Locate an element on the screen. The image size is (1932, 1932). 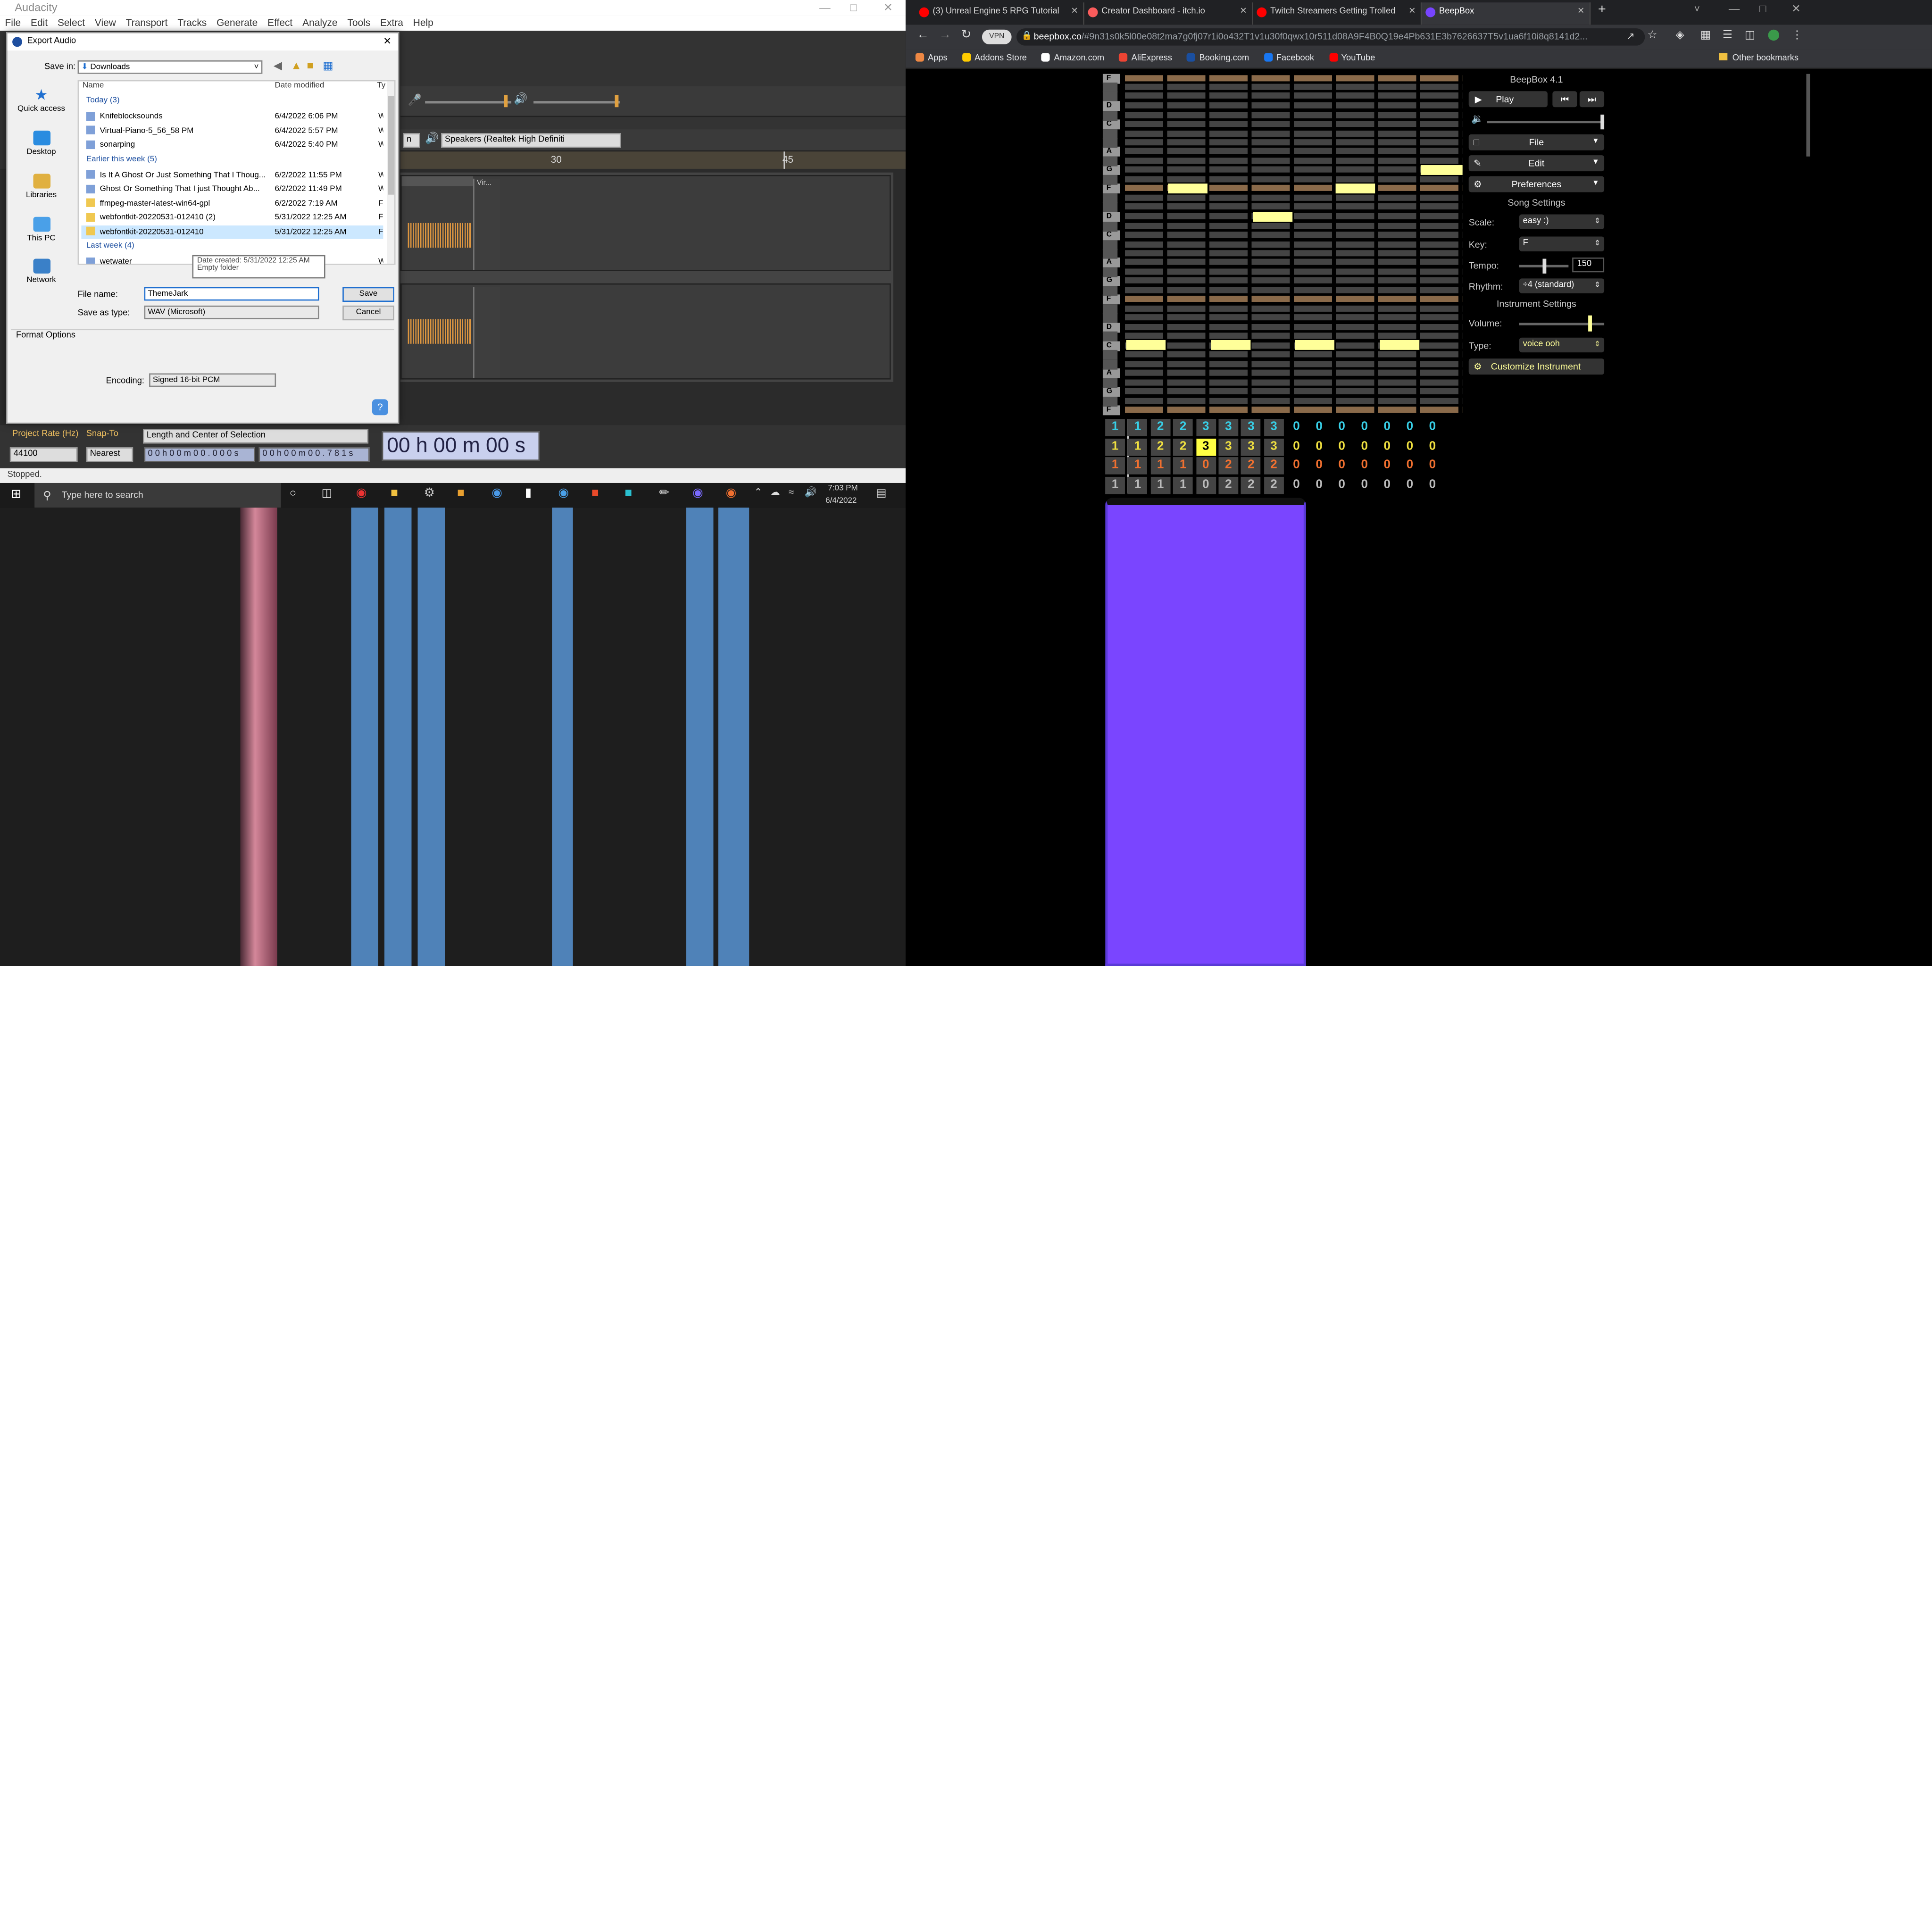
menu-item: Tools is located at coordinates (358, 24).